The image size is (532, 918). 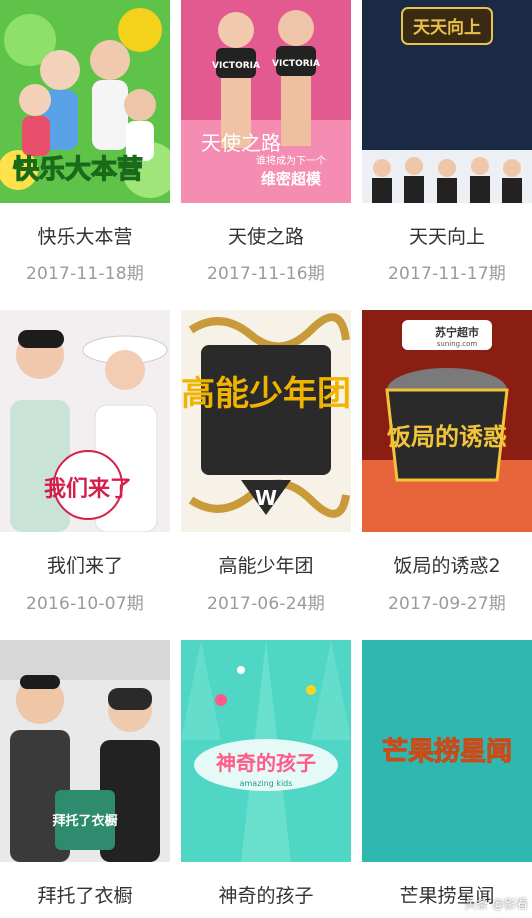 I want to click on svg-text: W, so click(x=266, y=498).